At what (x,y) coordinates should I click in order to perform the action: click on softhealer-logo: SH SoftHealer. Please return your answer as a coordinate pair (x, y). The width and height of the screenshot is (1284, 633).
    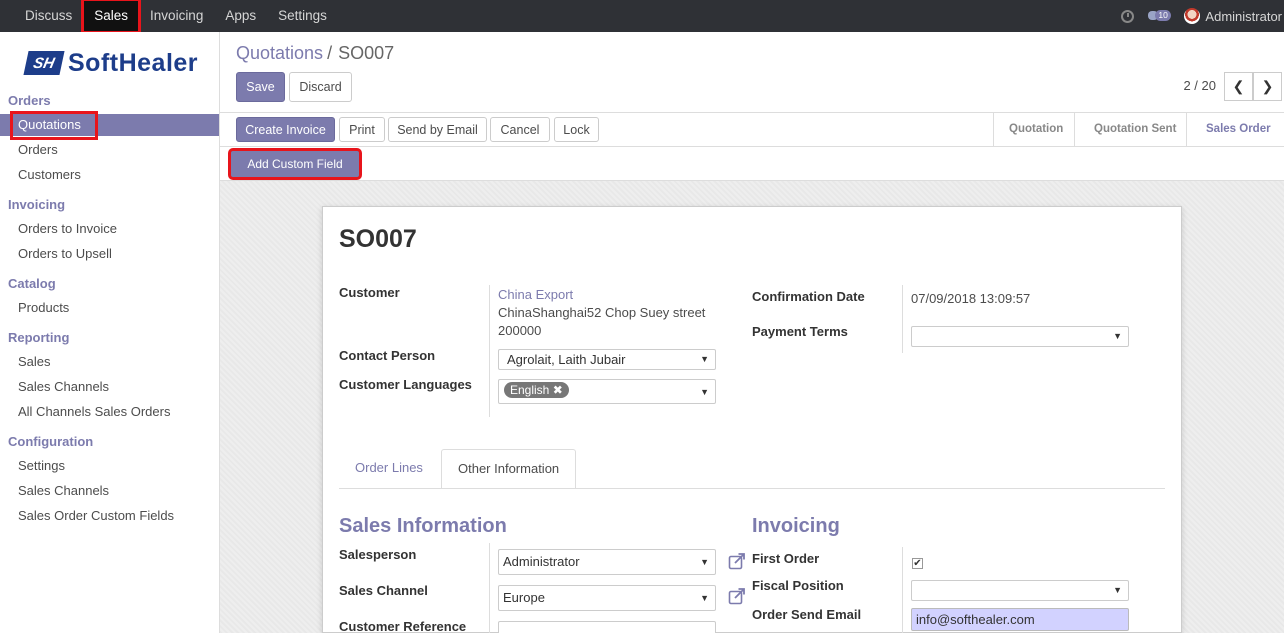
    Looking at the image, I should click on (111, 63).